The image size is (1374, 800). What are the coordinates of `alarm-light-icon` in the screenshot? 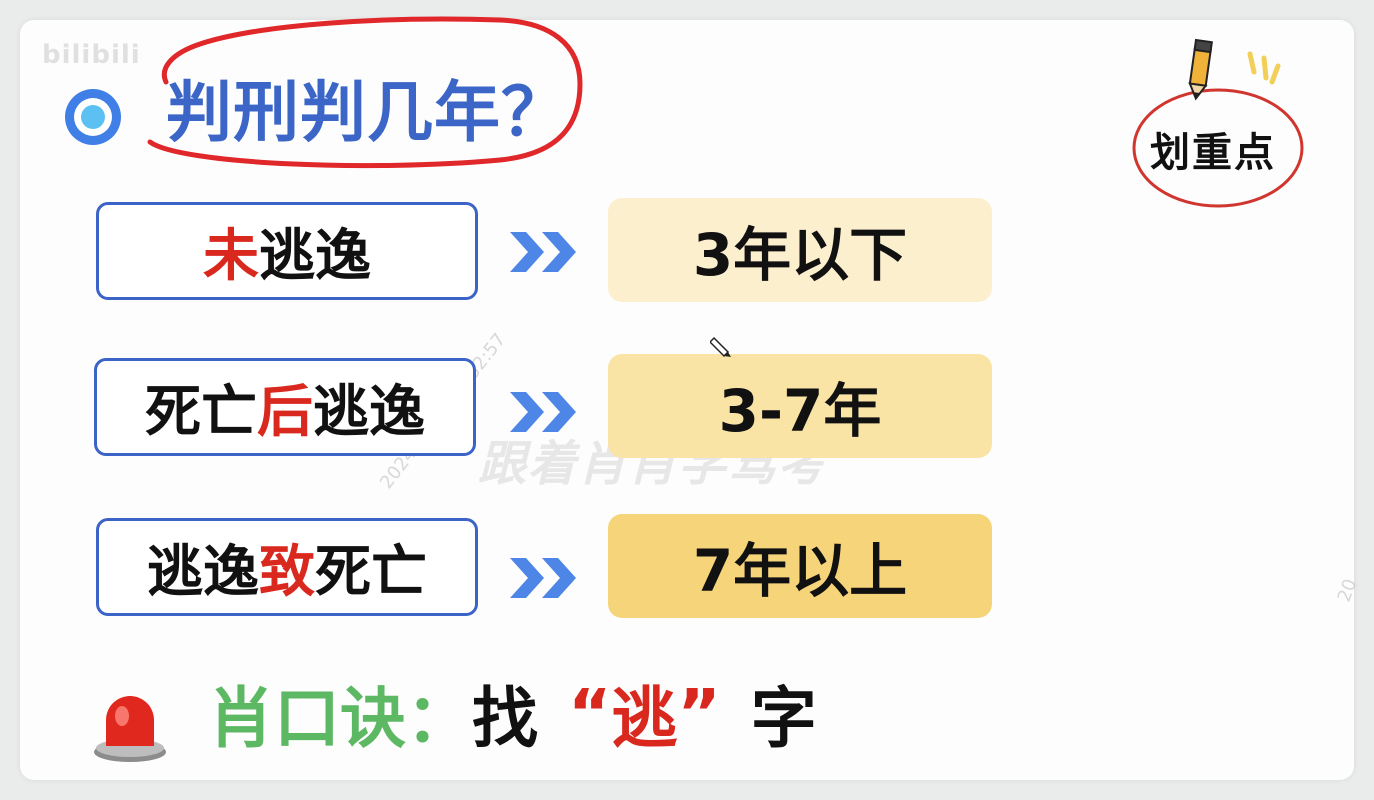 It's located at (130, 729).